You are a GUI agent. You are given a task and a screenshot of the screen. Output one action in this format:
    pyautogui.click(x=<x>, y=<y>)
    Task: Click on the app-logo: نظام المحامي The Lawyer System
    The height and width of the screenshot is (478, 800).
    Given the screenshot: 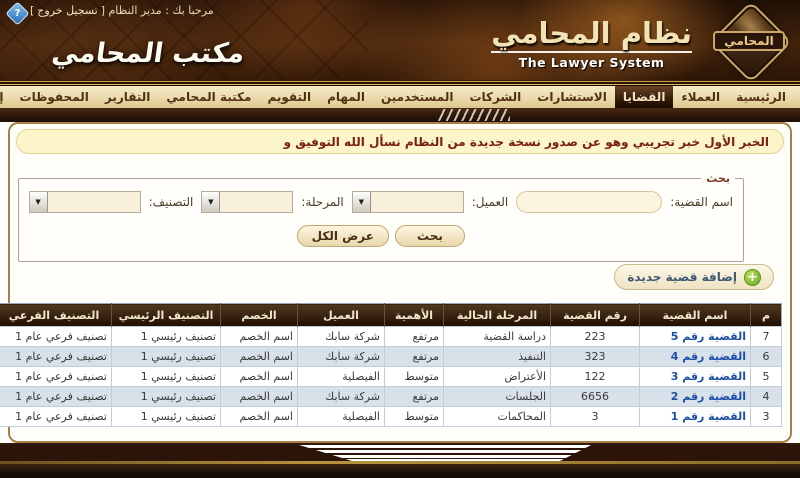 What is the action you would take?
    pyautogui.click(x=591, y=43)
    